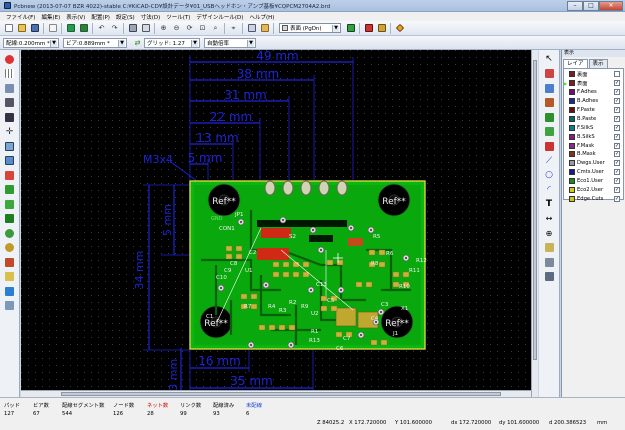  I want to click on redo-icon: ↷, so click(114, 28).